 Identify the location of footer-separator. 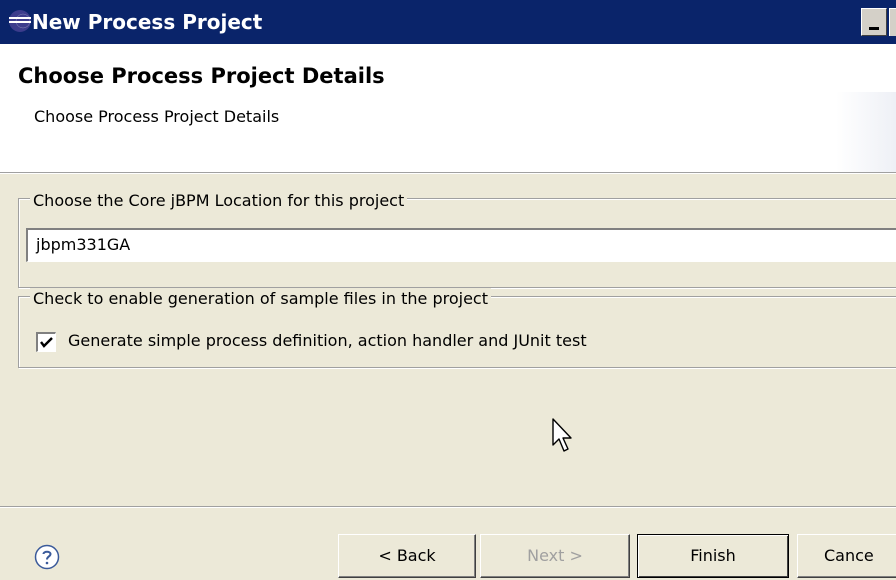
(448, 507).